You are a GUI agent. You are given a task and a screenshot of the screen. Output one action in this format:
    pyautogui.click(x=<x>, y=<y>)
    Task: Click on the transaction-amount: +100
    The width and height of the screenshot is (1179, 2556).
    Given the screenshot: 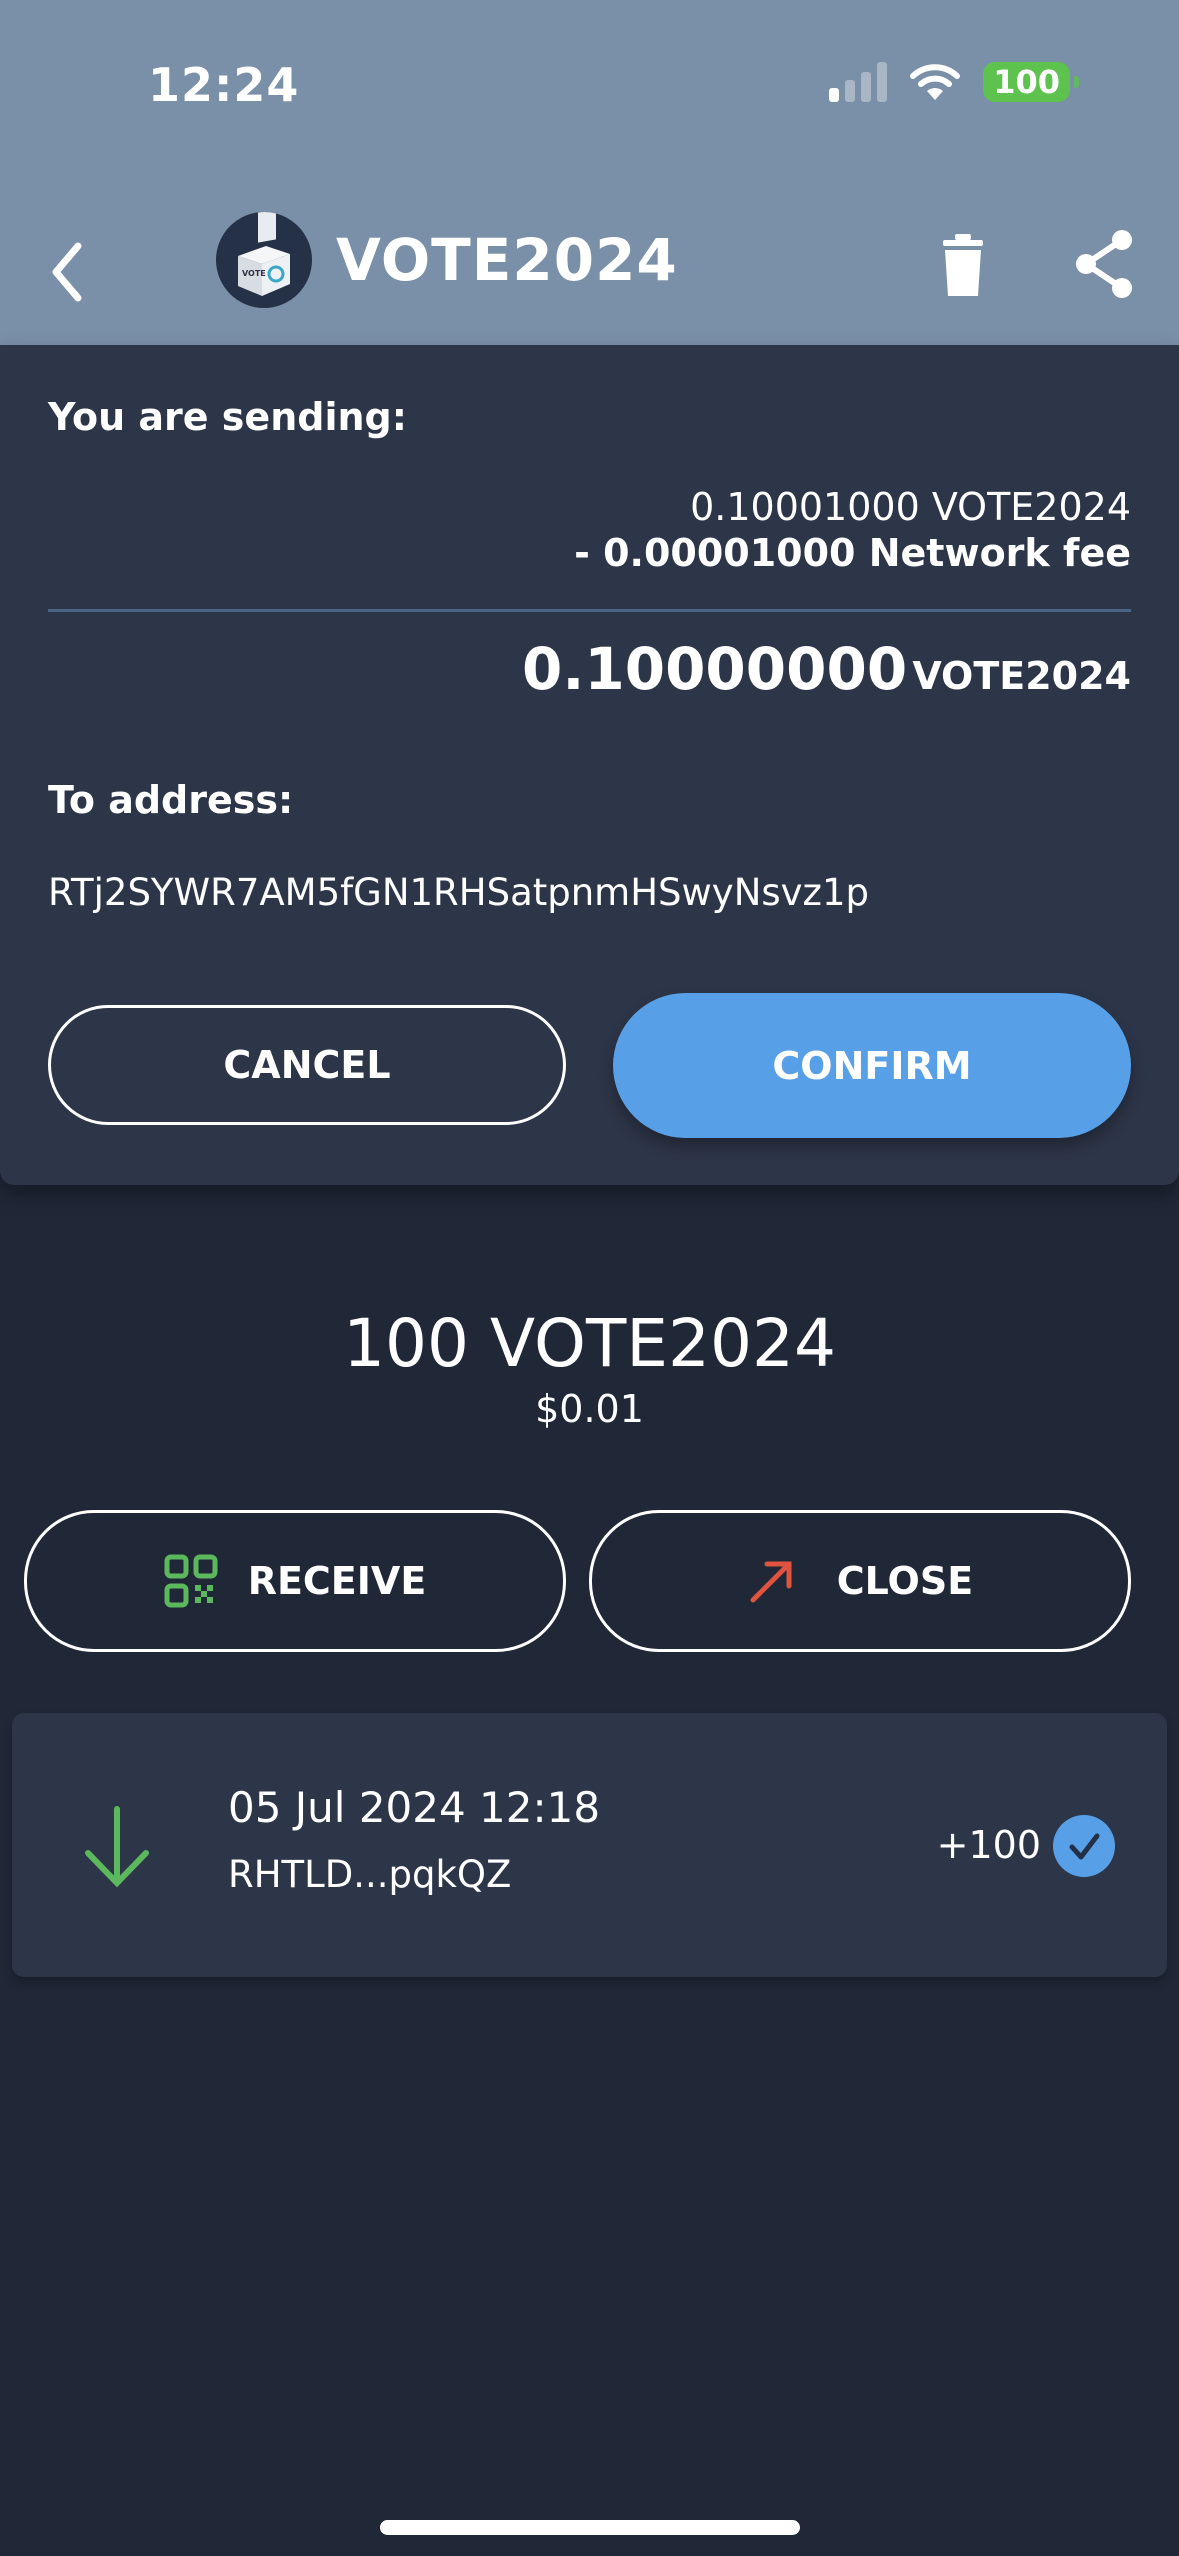 What is the action you would take?
    pyautogui.click(x=988, y=1845)
    